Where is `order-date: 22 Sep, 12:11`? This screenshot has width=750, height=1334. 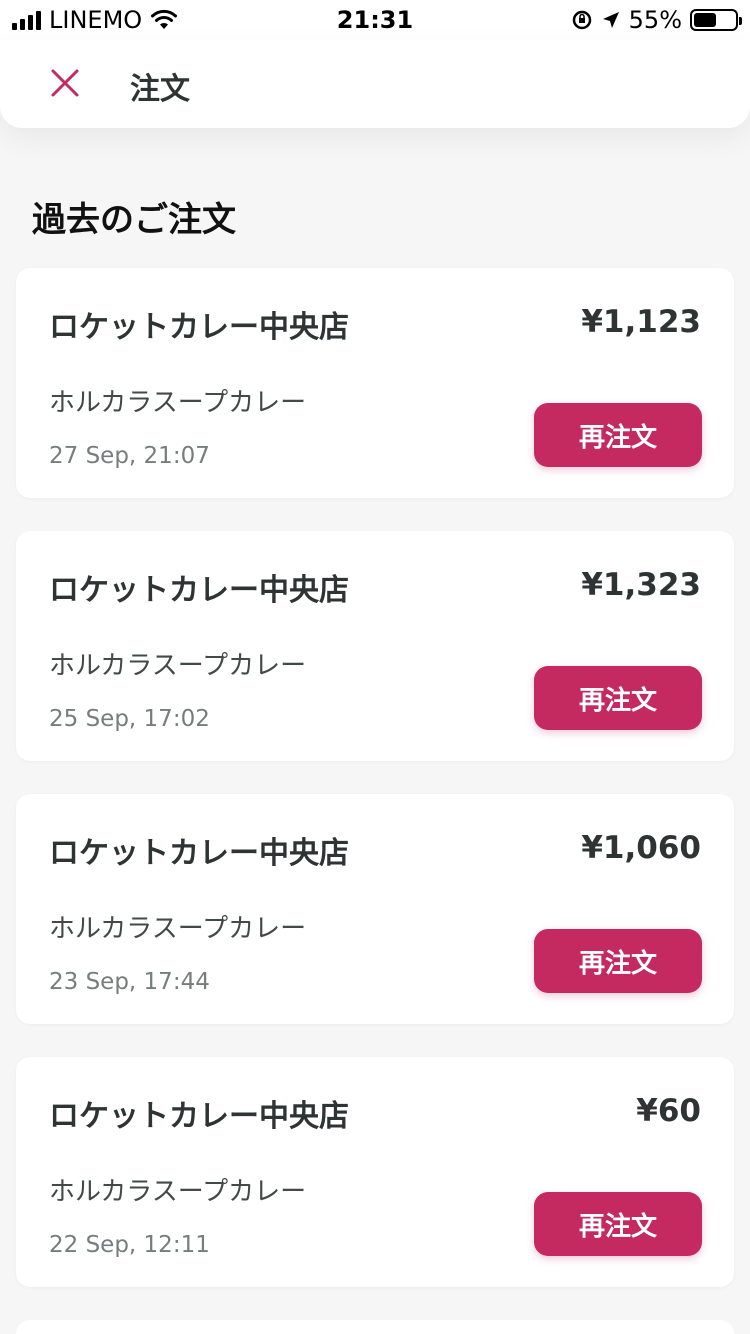
order-date: 22 Sep, 12:11 is located at coordinates (129, 1245).